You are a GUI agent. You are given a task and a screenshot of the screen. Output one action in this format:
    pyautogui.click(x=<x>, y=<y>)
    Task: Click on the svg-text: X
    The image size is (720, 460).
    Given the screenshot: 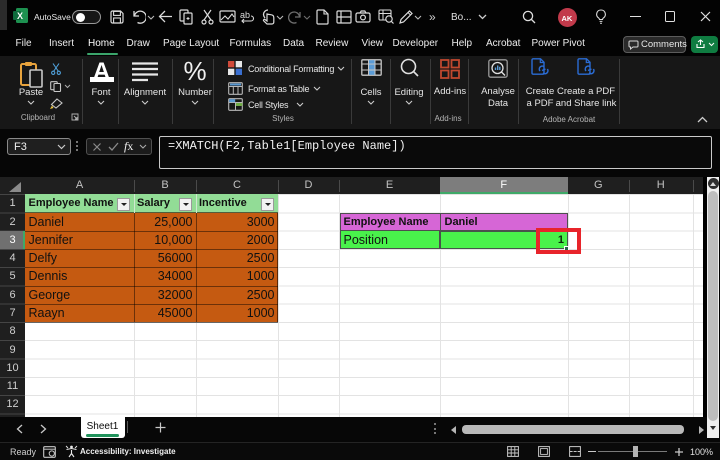 What is the action you would take?
    pyautogui.click(x=20, y=16)
    